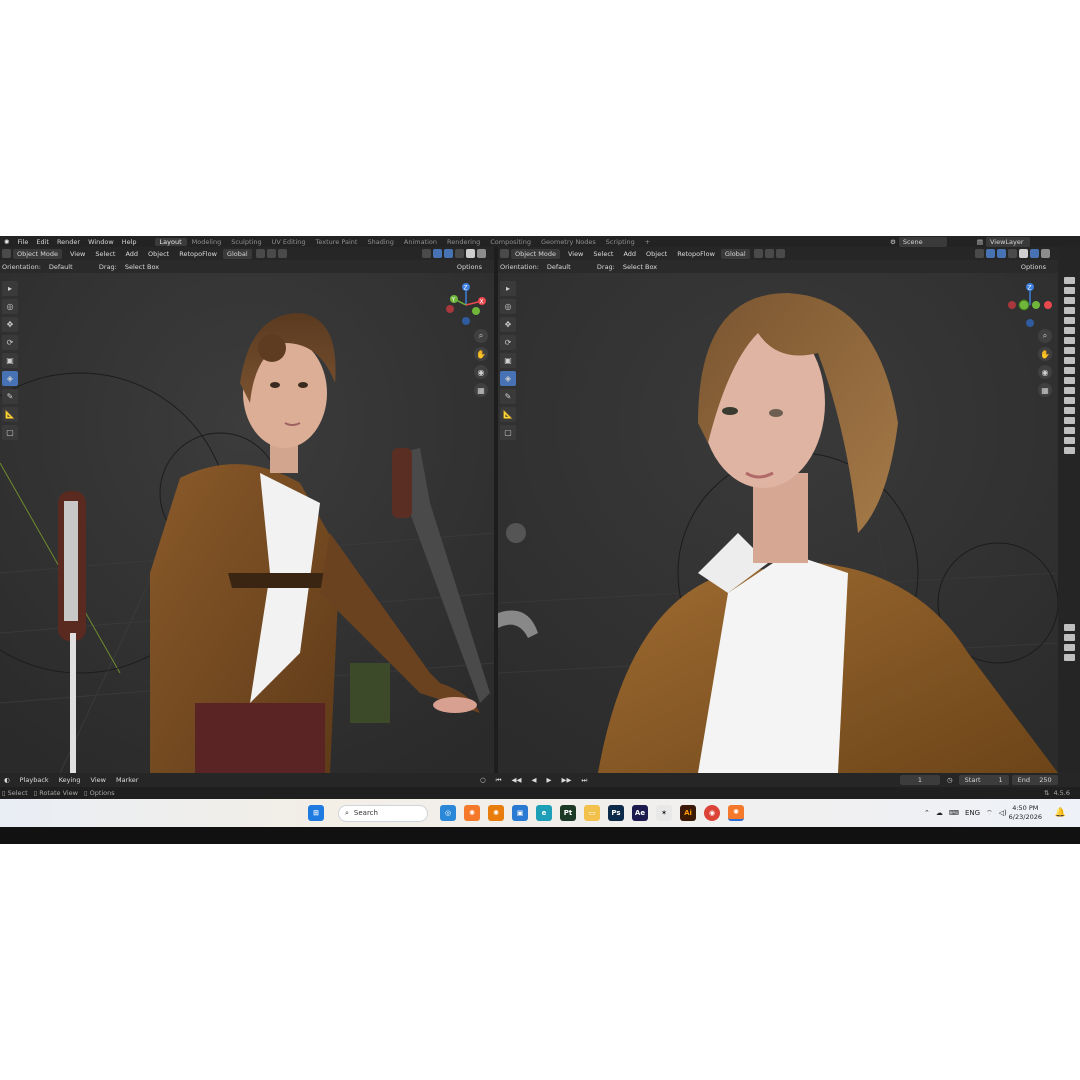 The image size is (1080, 1080). What do you see at coordinates (712, 813) in the screenshot?
I see `chrome-browser-icon: ◉` at bounding box center [712, 813].